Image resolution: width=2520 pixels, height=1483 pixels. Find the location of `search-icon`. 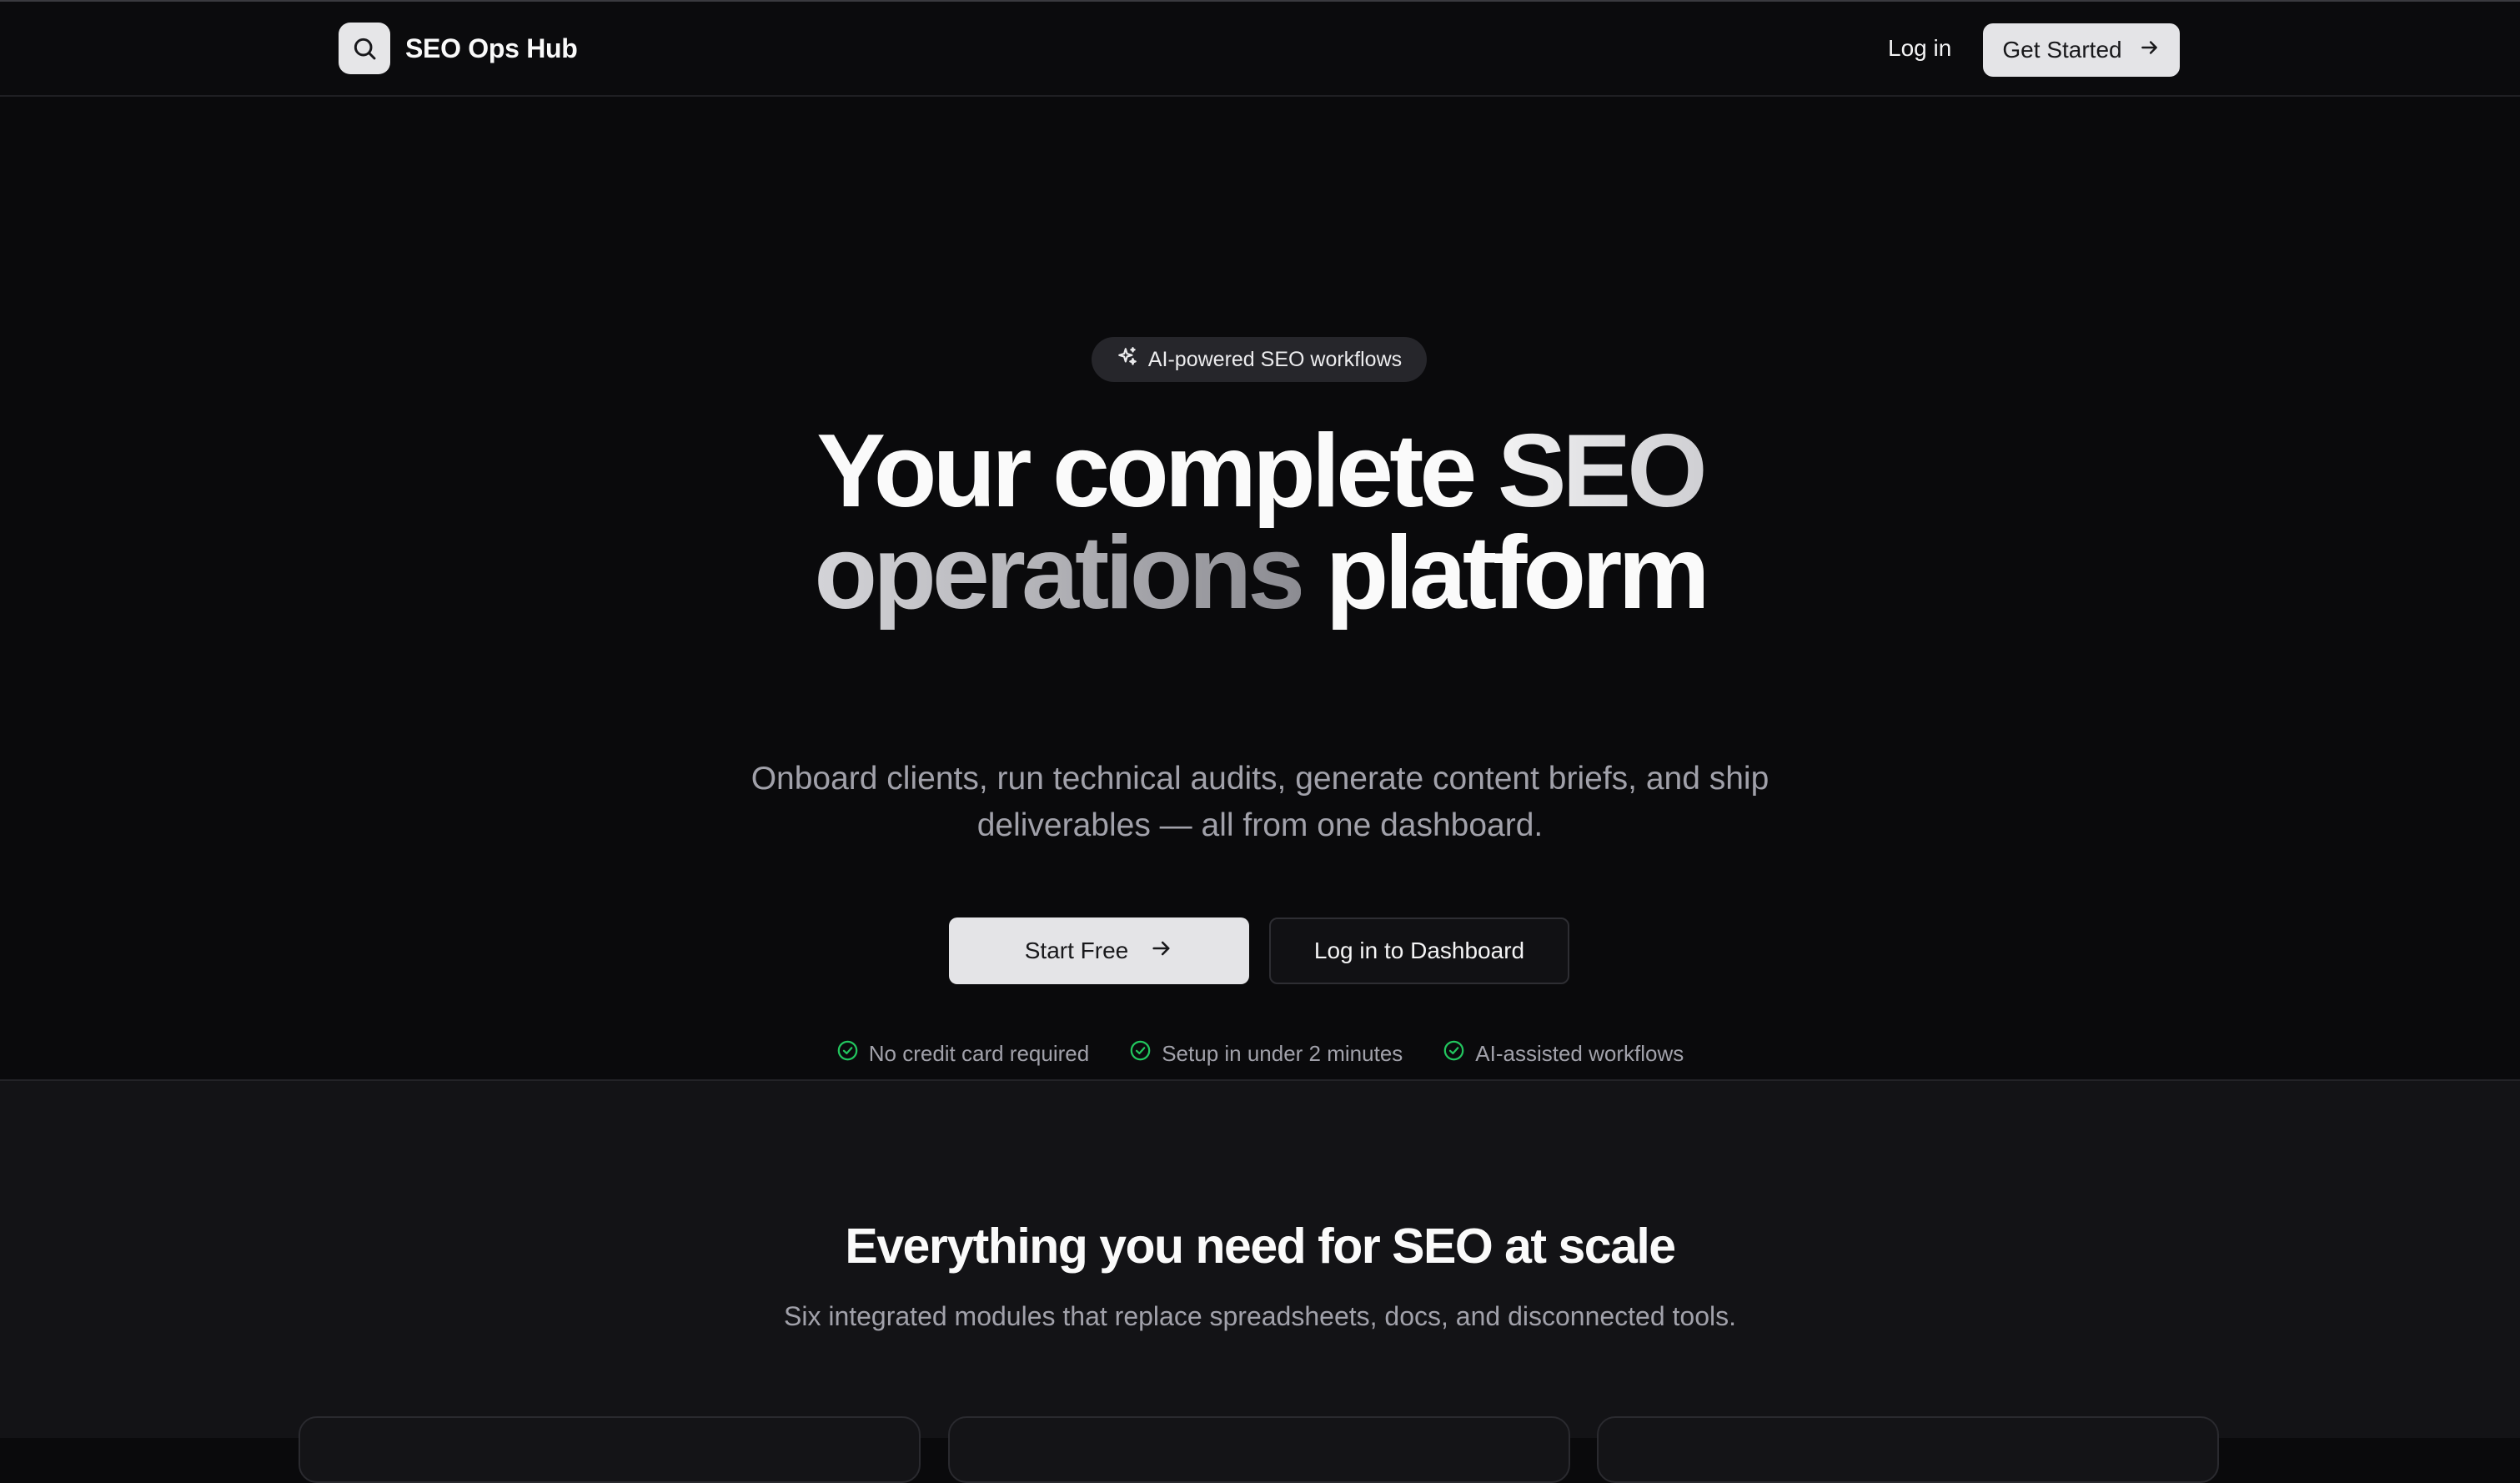

search-icon is located at coordinates (364, 48).